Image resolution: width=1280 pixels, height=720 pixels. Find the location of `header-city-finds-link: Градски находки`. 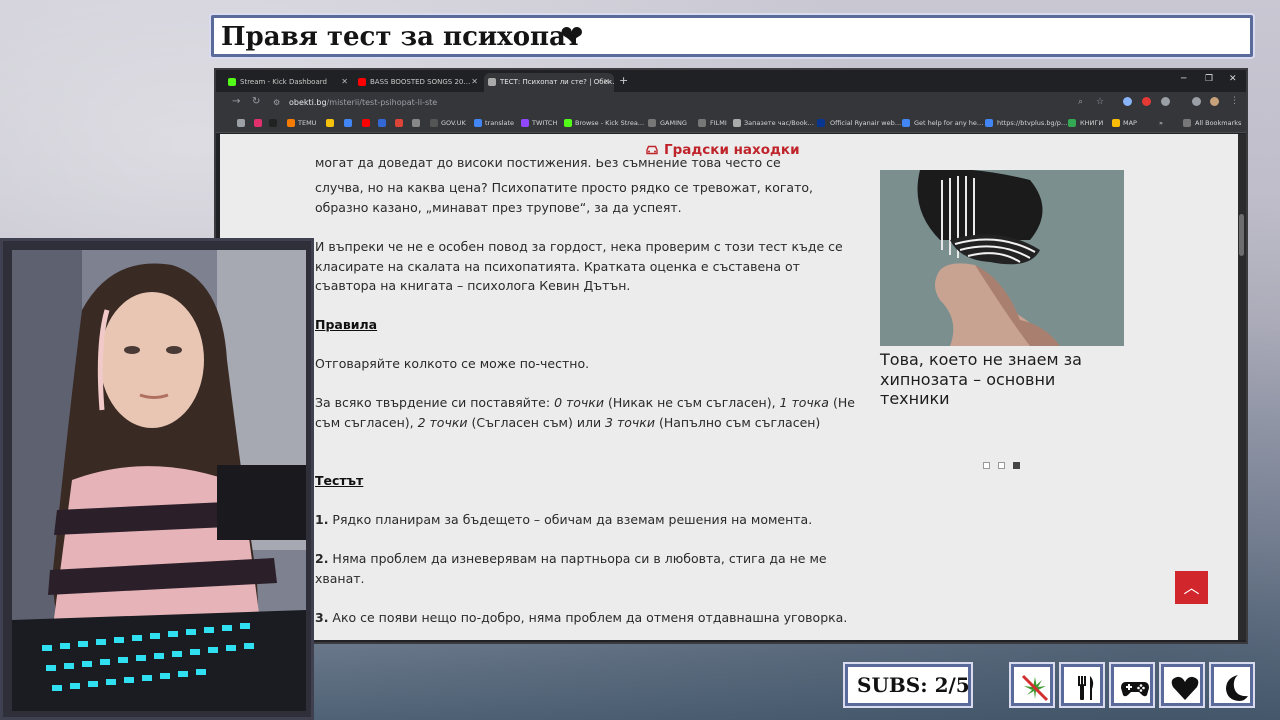

header-city-finds-link: Градски находки is located at coordinates (722, 150).